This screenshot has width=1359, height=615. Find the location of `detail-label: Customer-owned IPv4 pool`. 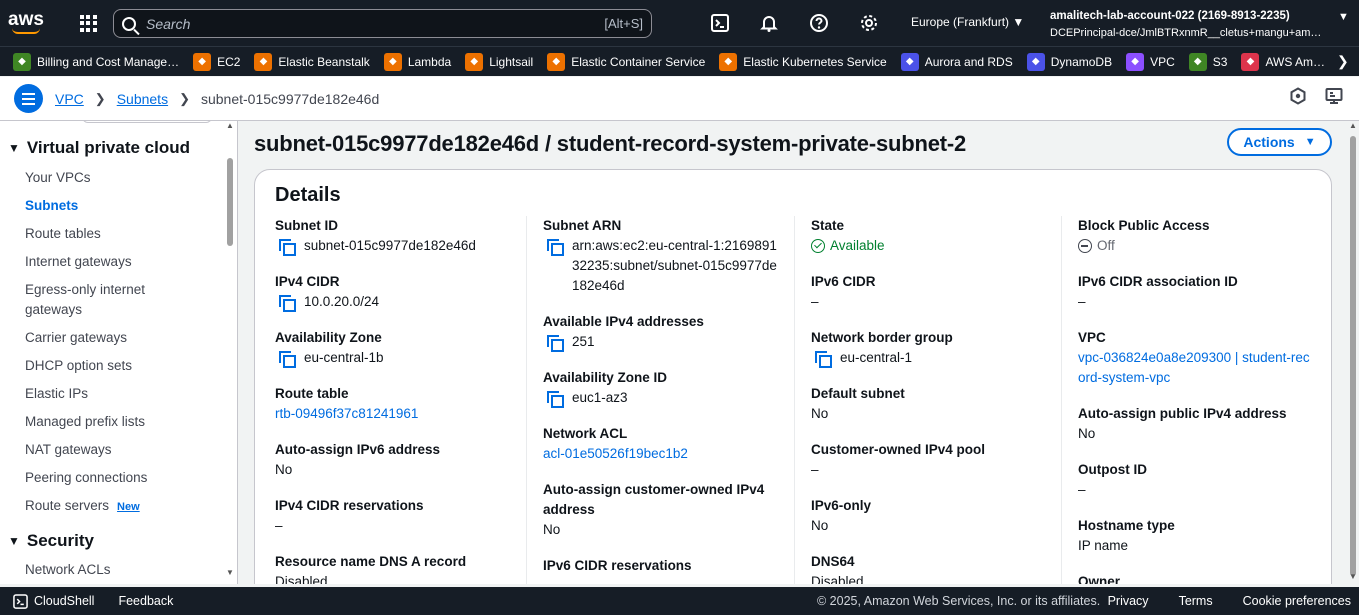

detail-label: Customer-owned IPv4 pool is located at coordinates (898, 449).